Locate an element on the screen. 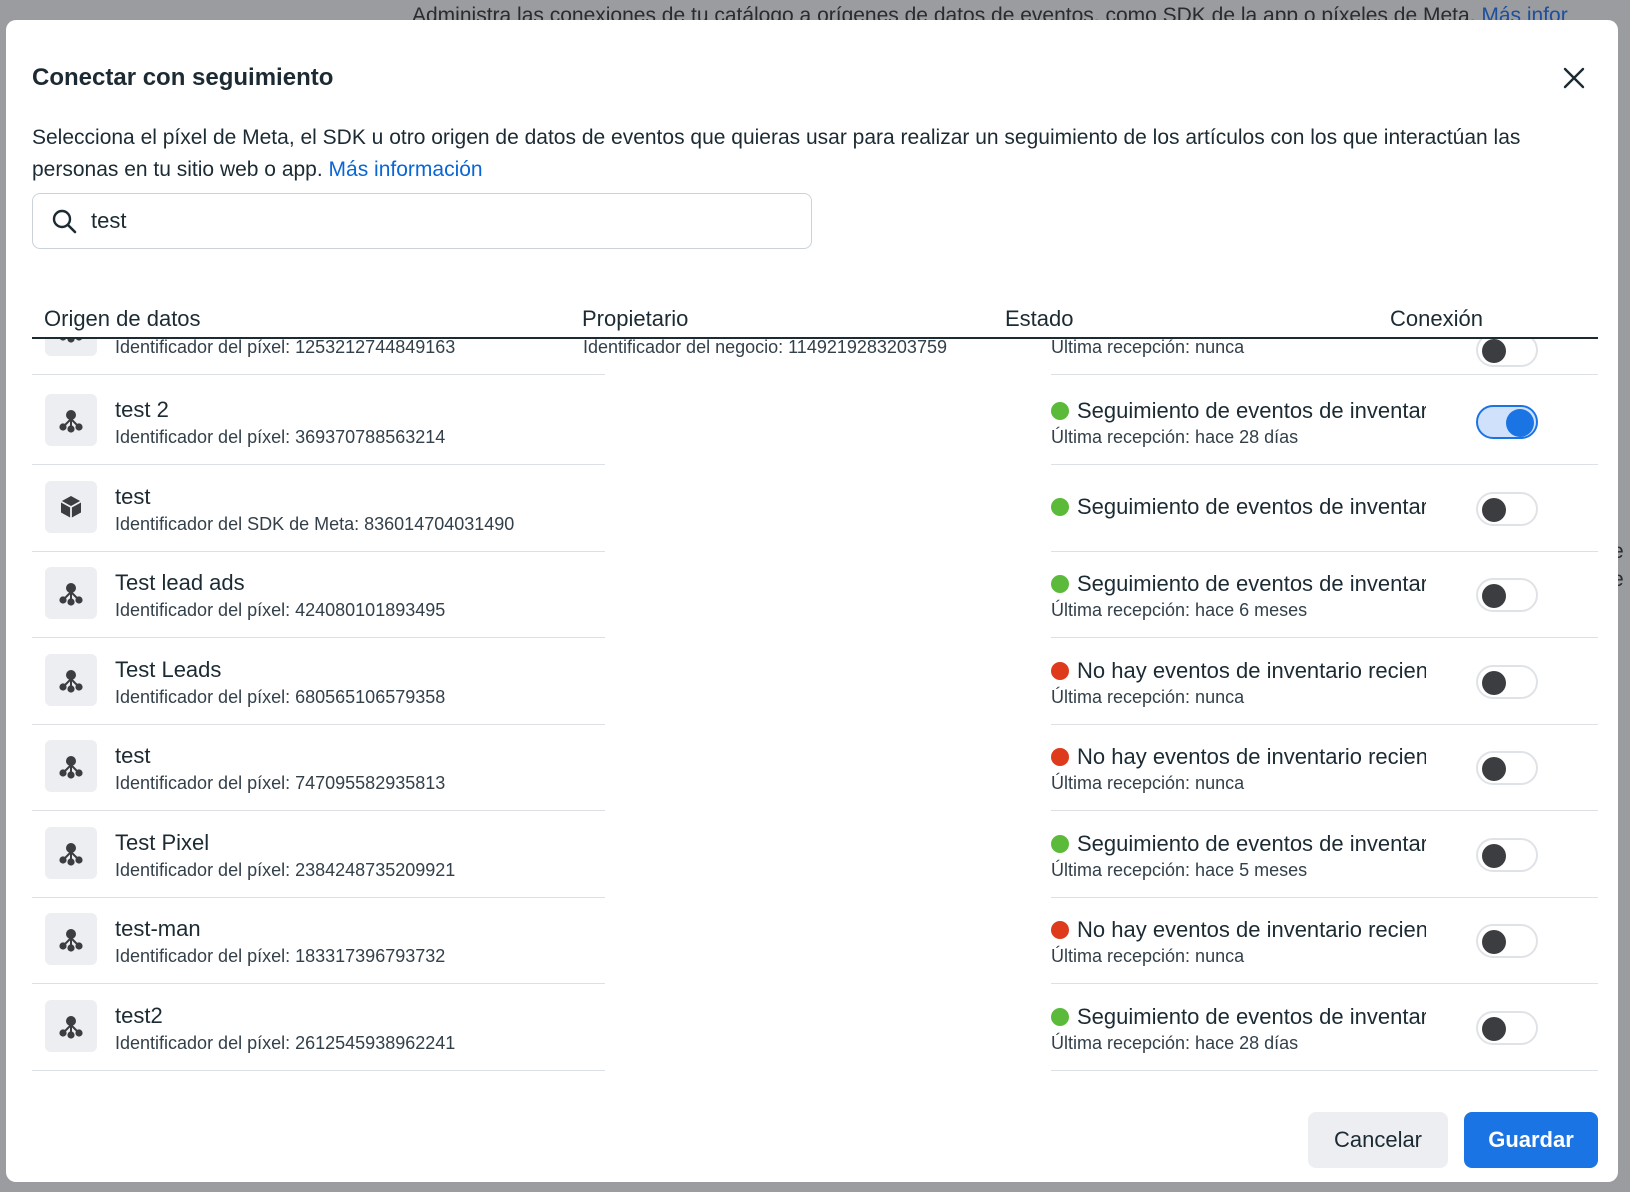 The height and width of the screenshot is (1192, 1630). column-header-connection: Conexión is located at coordinates (1436, 319).